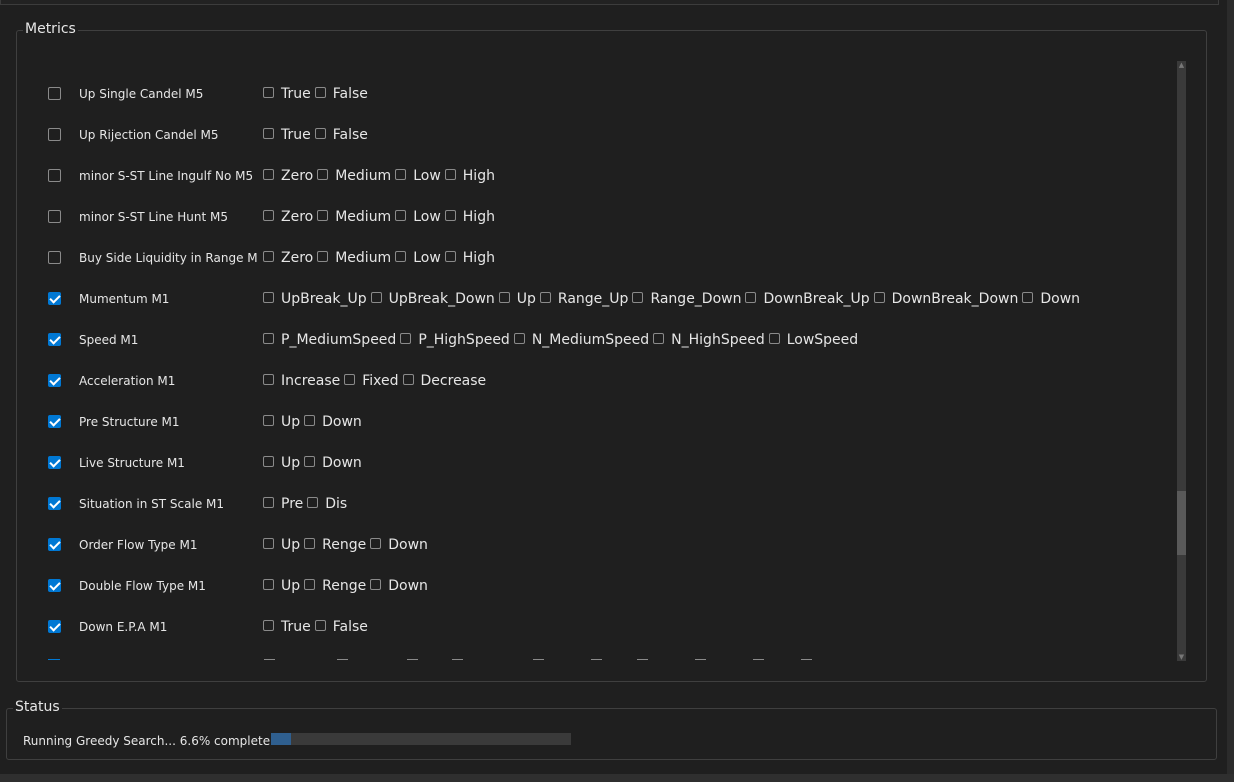 The height and width of the screenshot is (782, 1234). What do you see at coordinates (283, 504) in the screenshot?
I see `option-checkbox: Pre` at bounding box center [283, 504].